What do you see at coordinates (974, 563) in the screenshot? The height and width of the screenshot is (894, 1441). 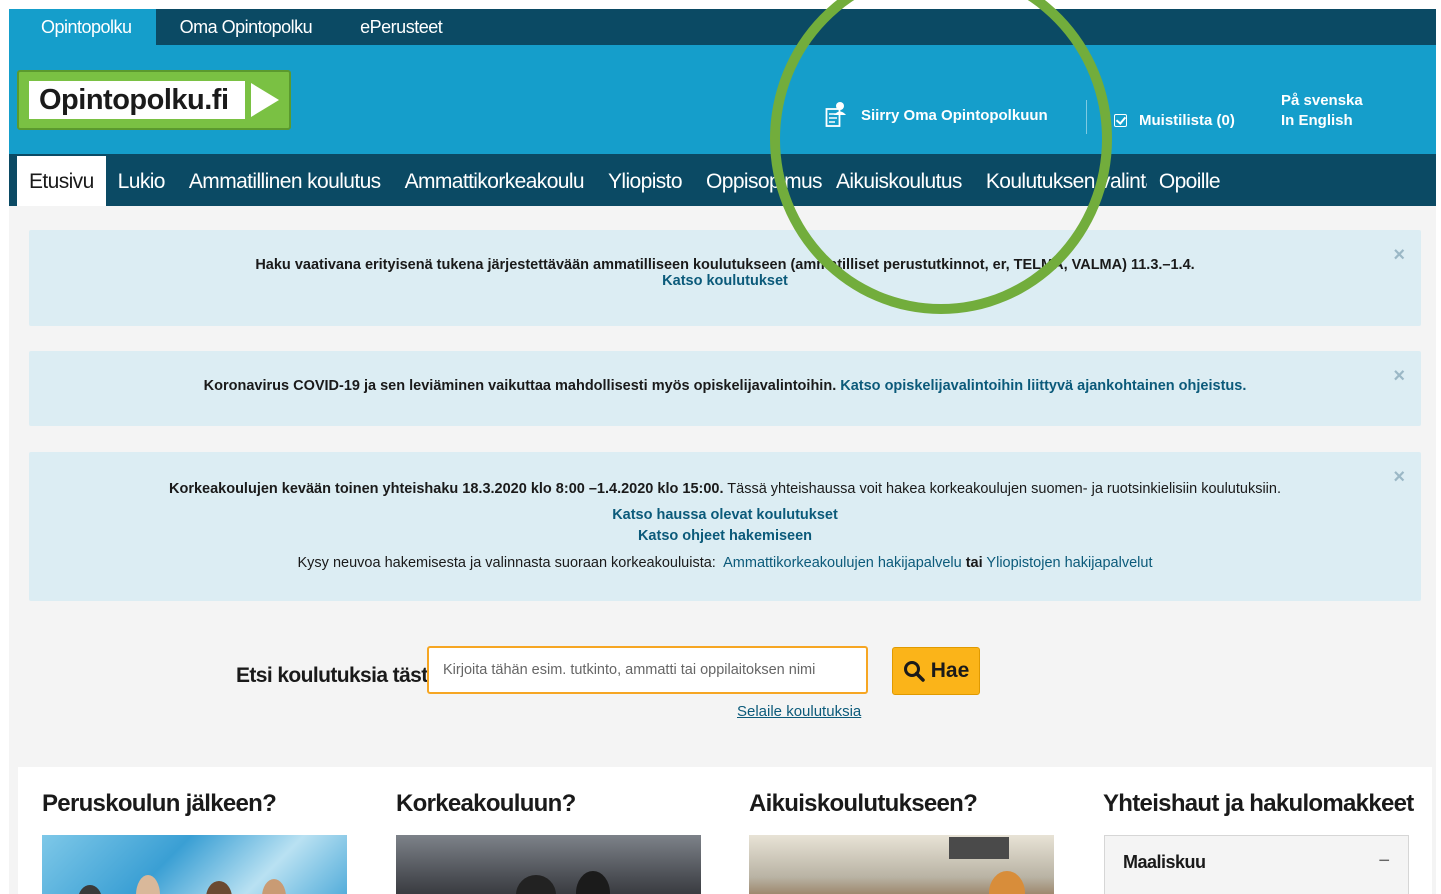 I see `or-text: tai` at bounding box center [974, 563].